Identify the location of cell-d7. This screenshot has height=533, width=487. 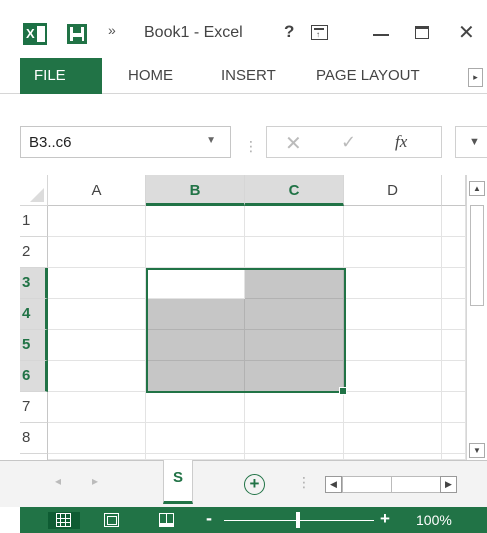
(393, 407).